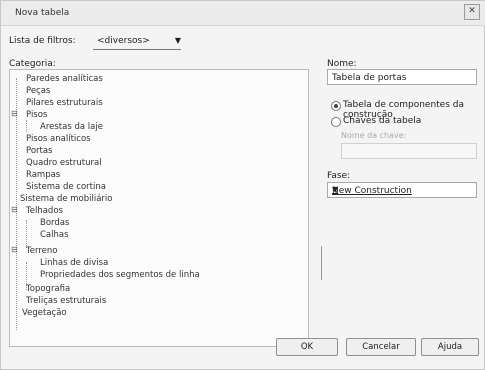  Describe the element at coordinates (64, 79) in the screenshot. I see `category-item: Paredes analíticas` at that location.